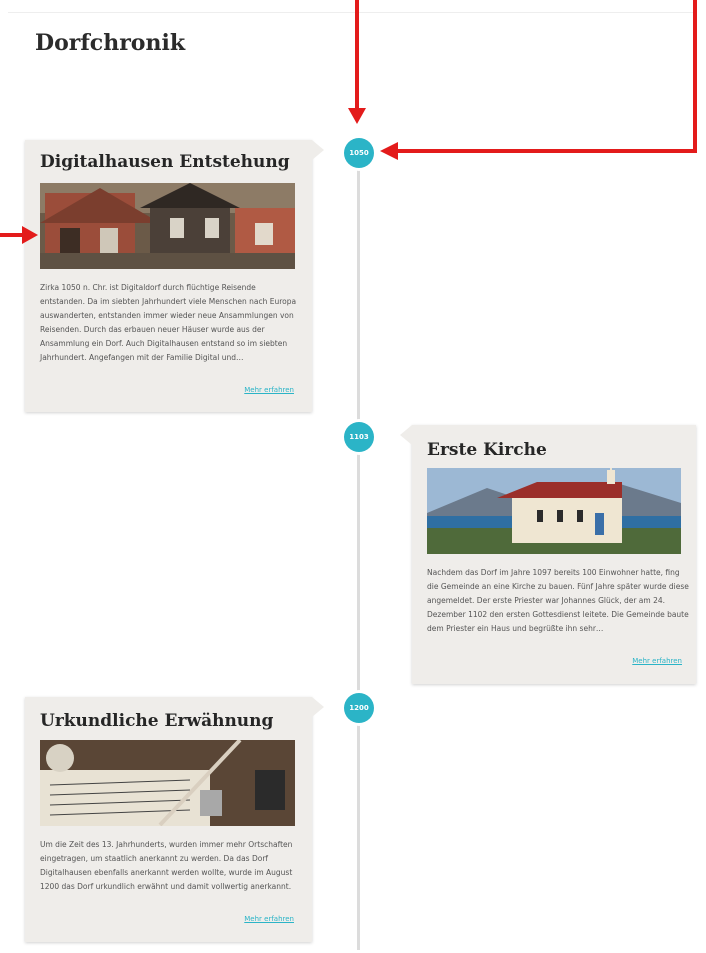 The width and height of the screenshot is (706, 953). I want to click on card-image-quill, so click(167, 782).